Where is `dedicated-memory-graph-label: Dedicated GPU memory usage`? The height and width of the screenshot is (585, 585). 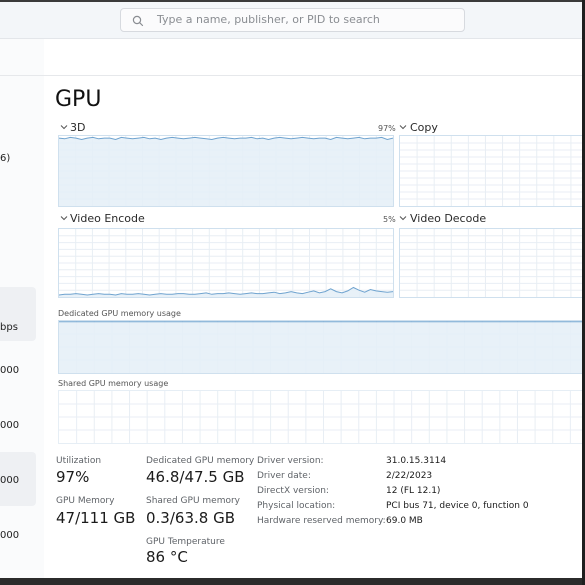 dedicated-memory-graph-label: Dedicated GPU memory usage is located at coordinates (119, 313).